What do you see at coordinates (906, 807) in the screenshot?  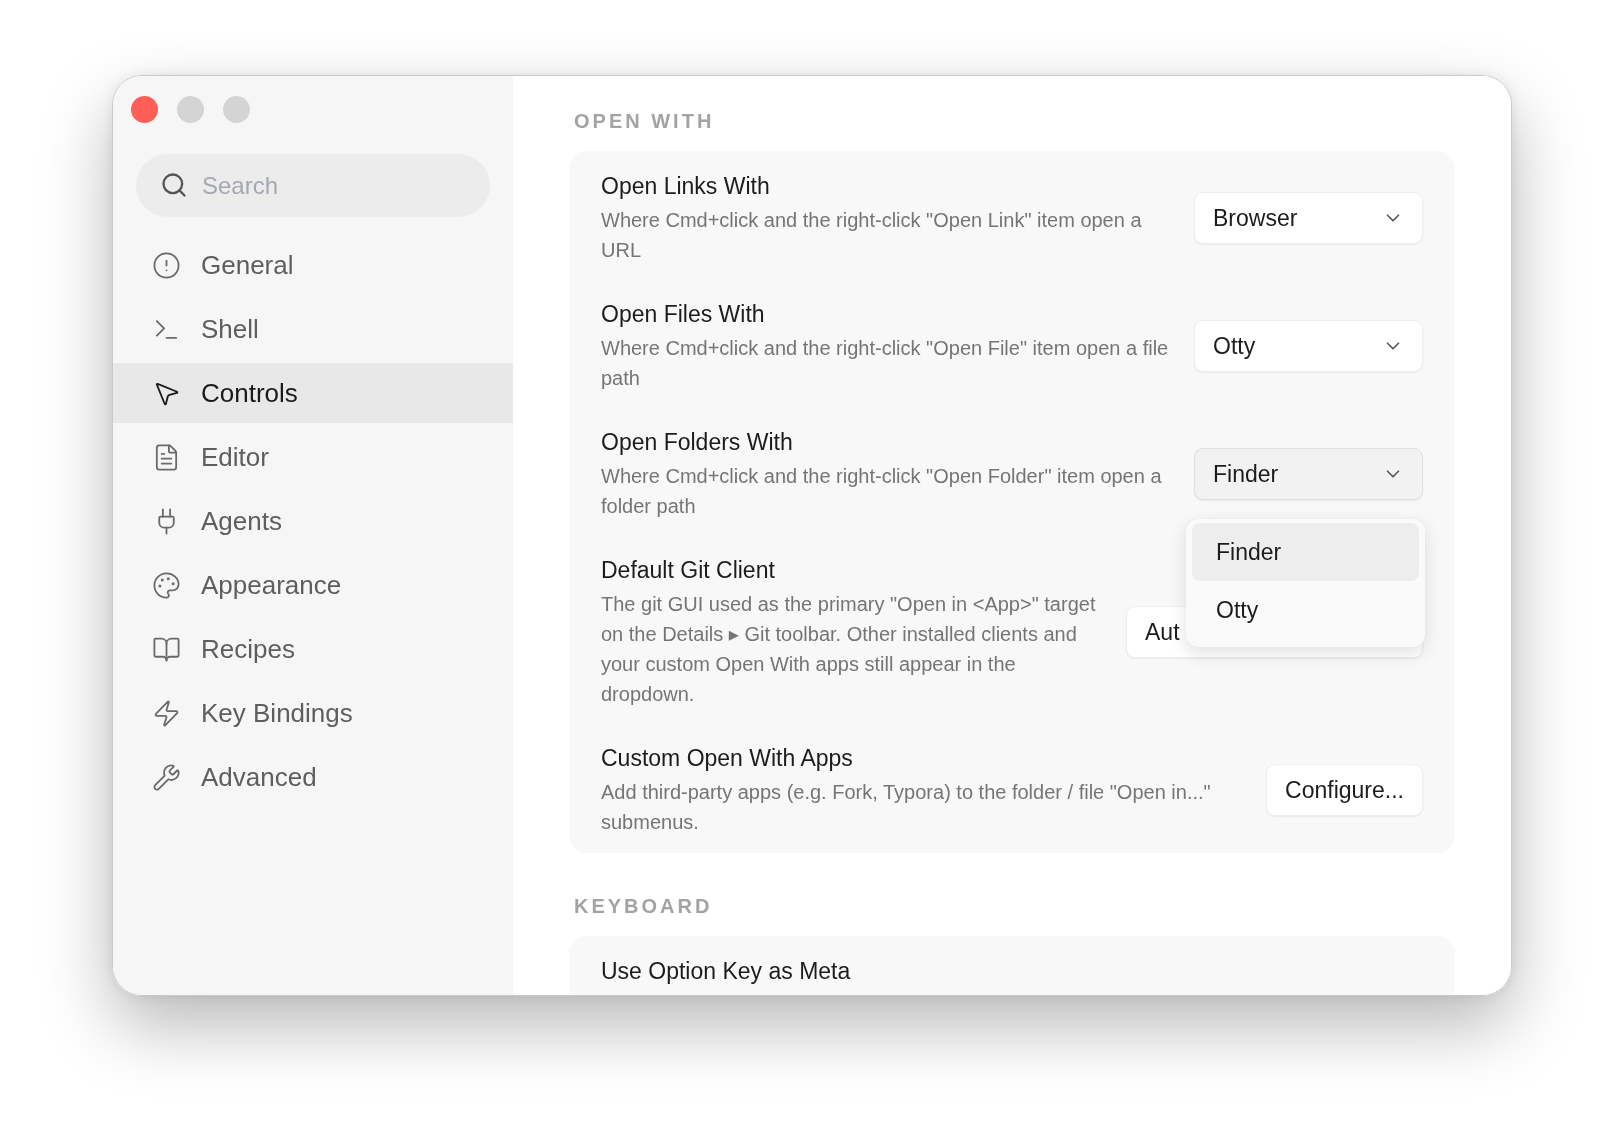 I see `setting-description: Add third-party apps (e.g. Fork, Typora) to the folder / file "Open in..." submenus.` at bounding box center [906, 807].